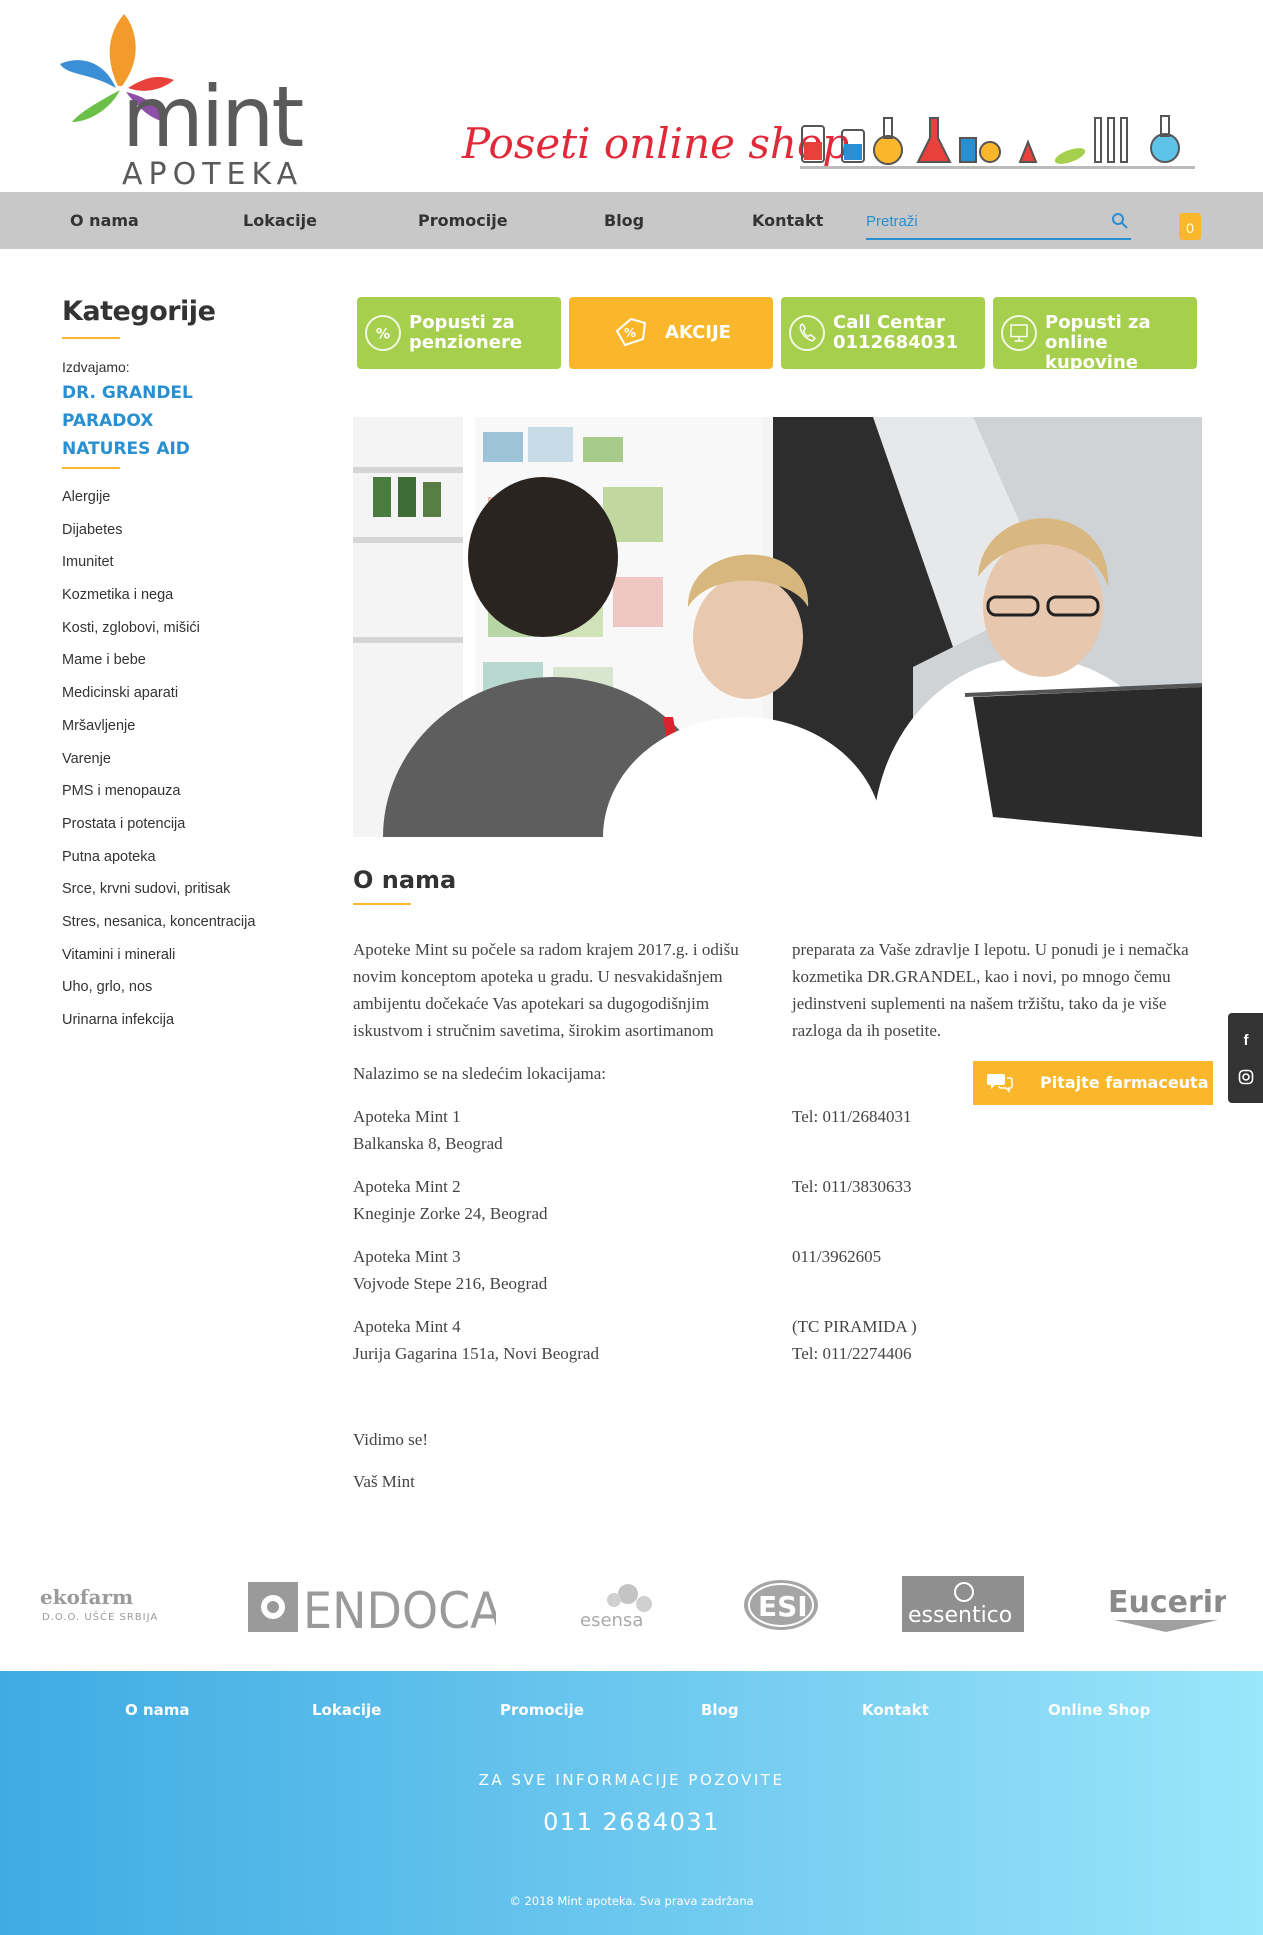 The height and width of the screenshot is (1935, 1263). Describe the element at coordinates (852, 1186) in the screenshot. I see `location-phone: Tel: 011/3830633` at that location.